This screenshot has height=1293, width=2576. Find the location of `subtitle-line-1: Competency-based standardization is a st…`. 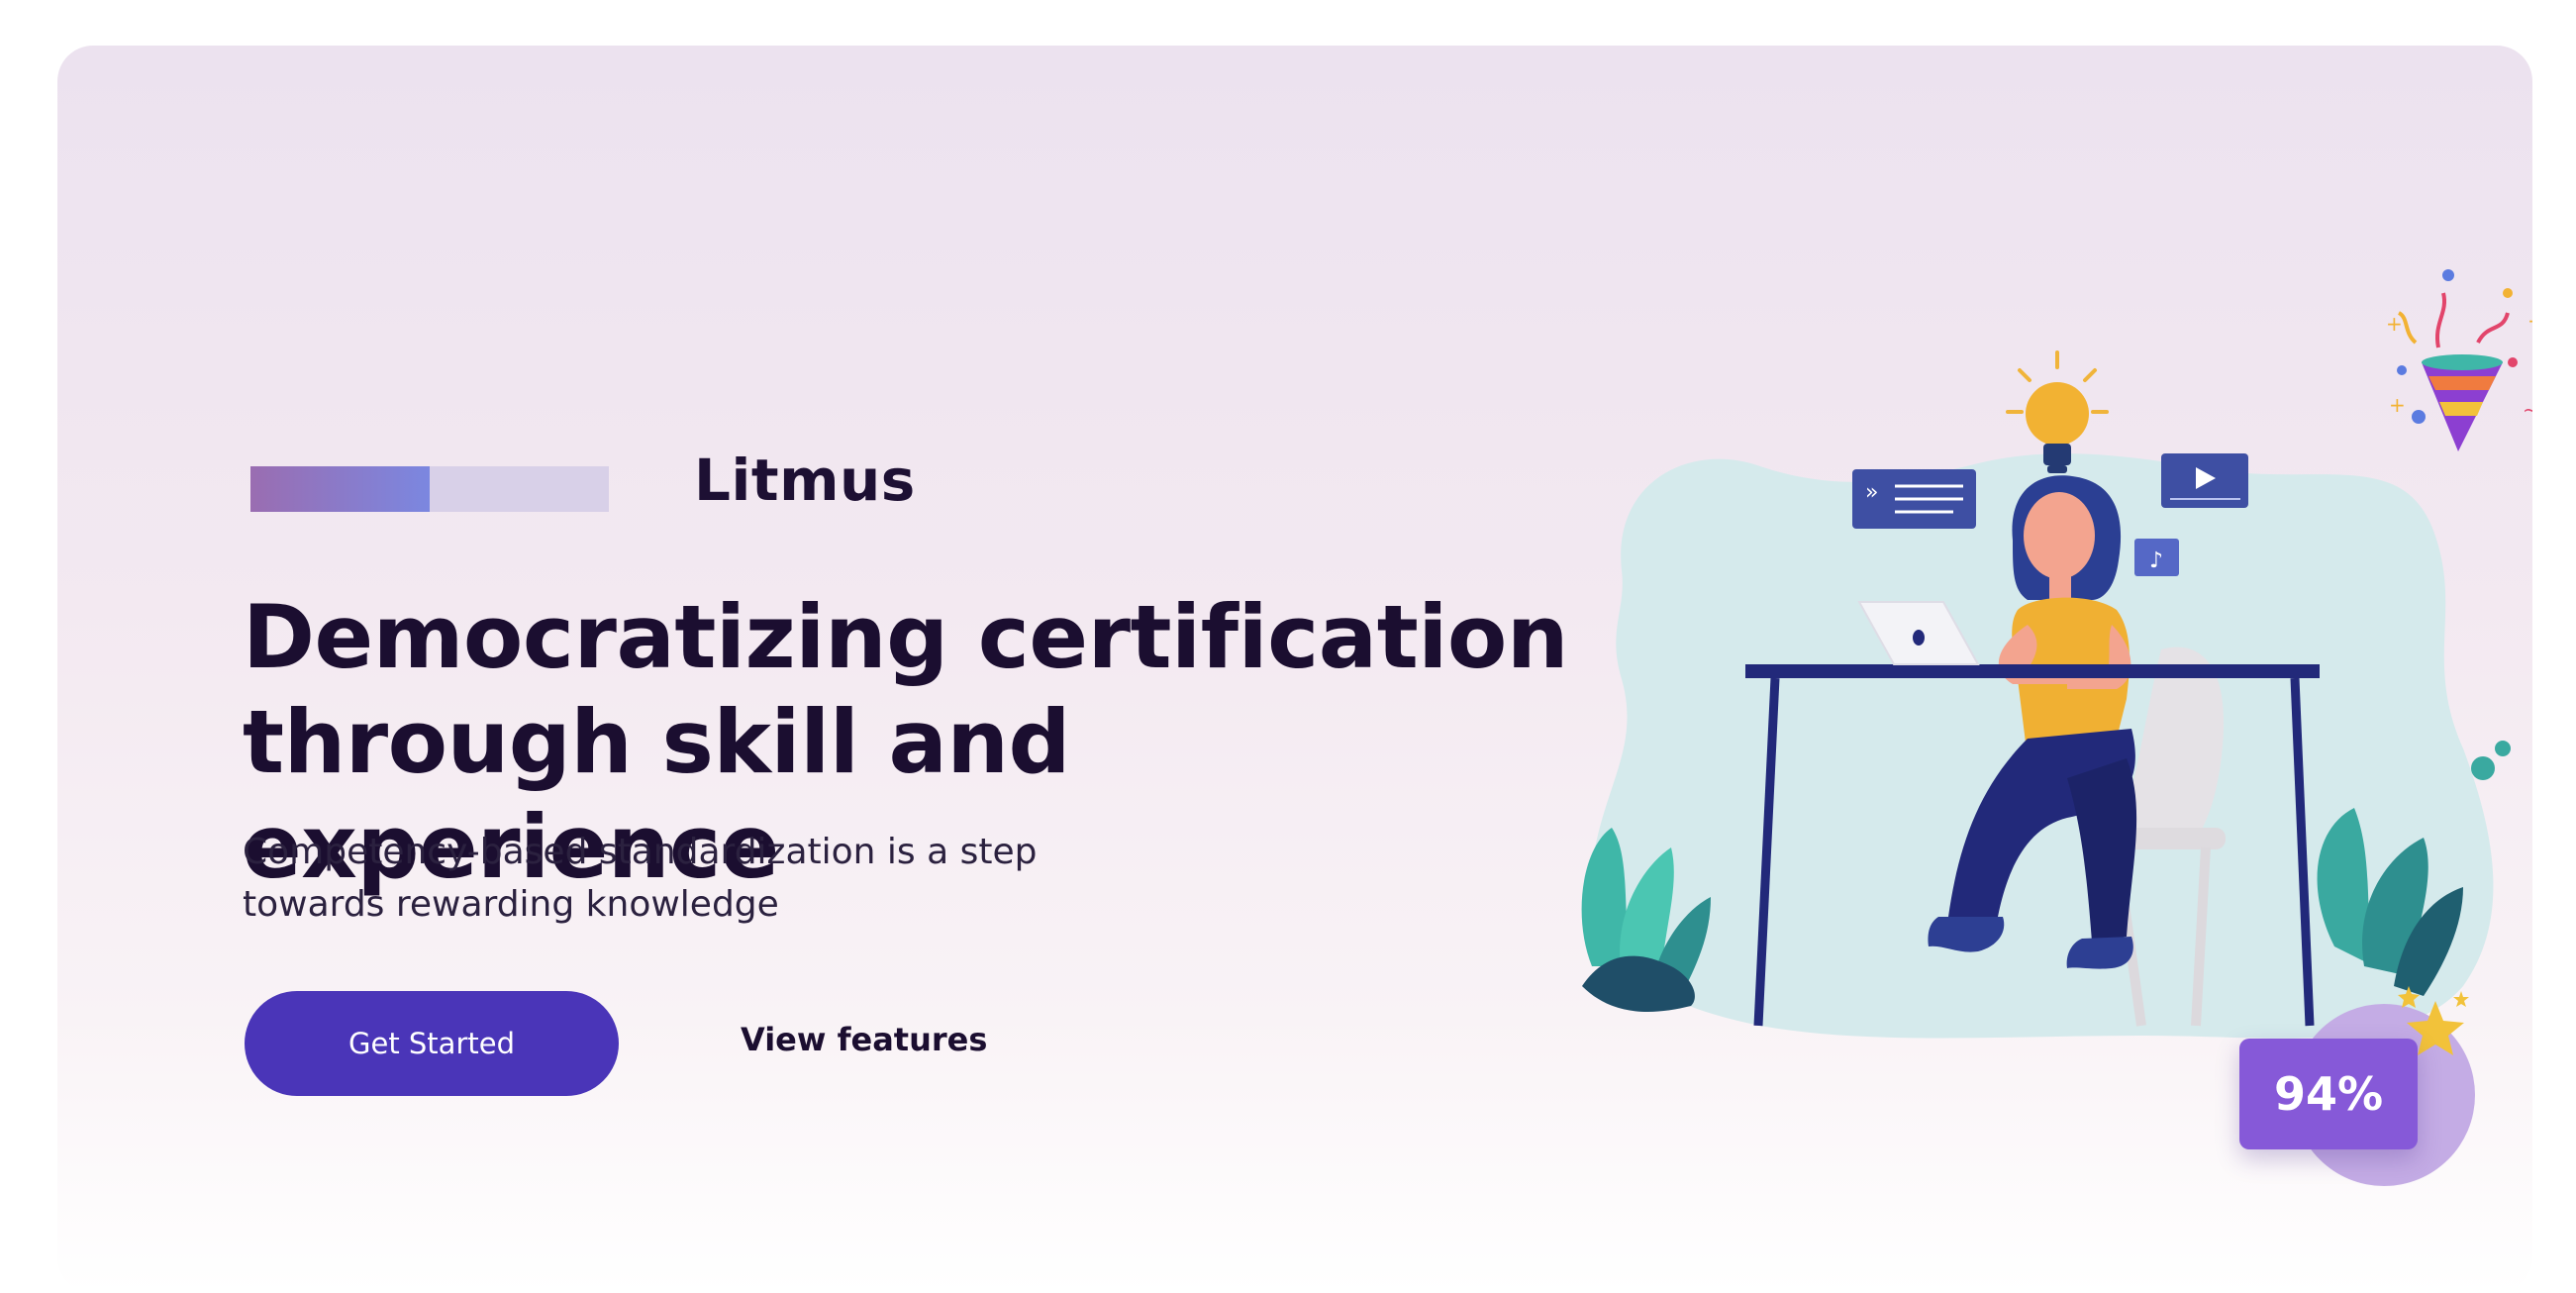

subtitle-line-1: Competency-based standardization is a st… is located at coordinates (640, 852).